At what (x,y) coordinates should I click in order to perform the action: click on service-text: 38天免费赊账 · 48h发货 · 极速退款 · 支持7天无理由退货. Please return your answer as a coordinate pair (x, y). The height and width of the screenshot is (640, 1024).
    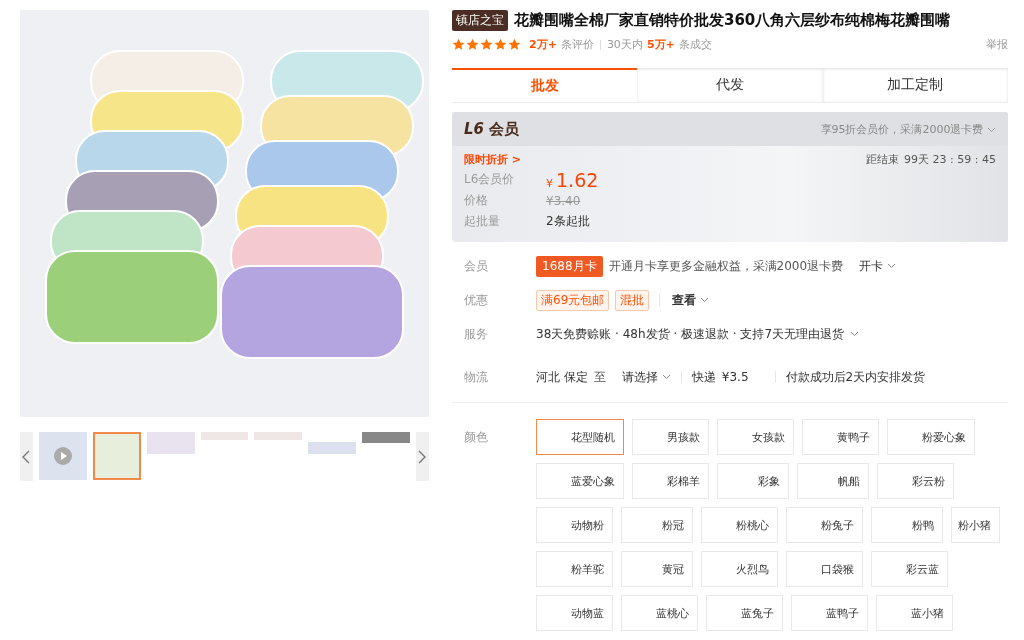
    Looking at the image, I should click on (690, 334).